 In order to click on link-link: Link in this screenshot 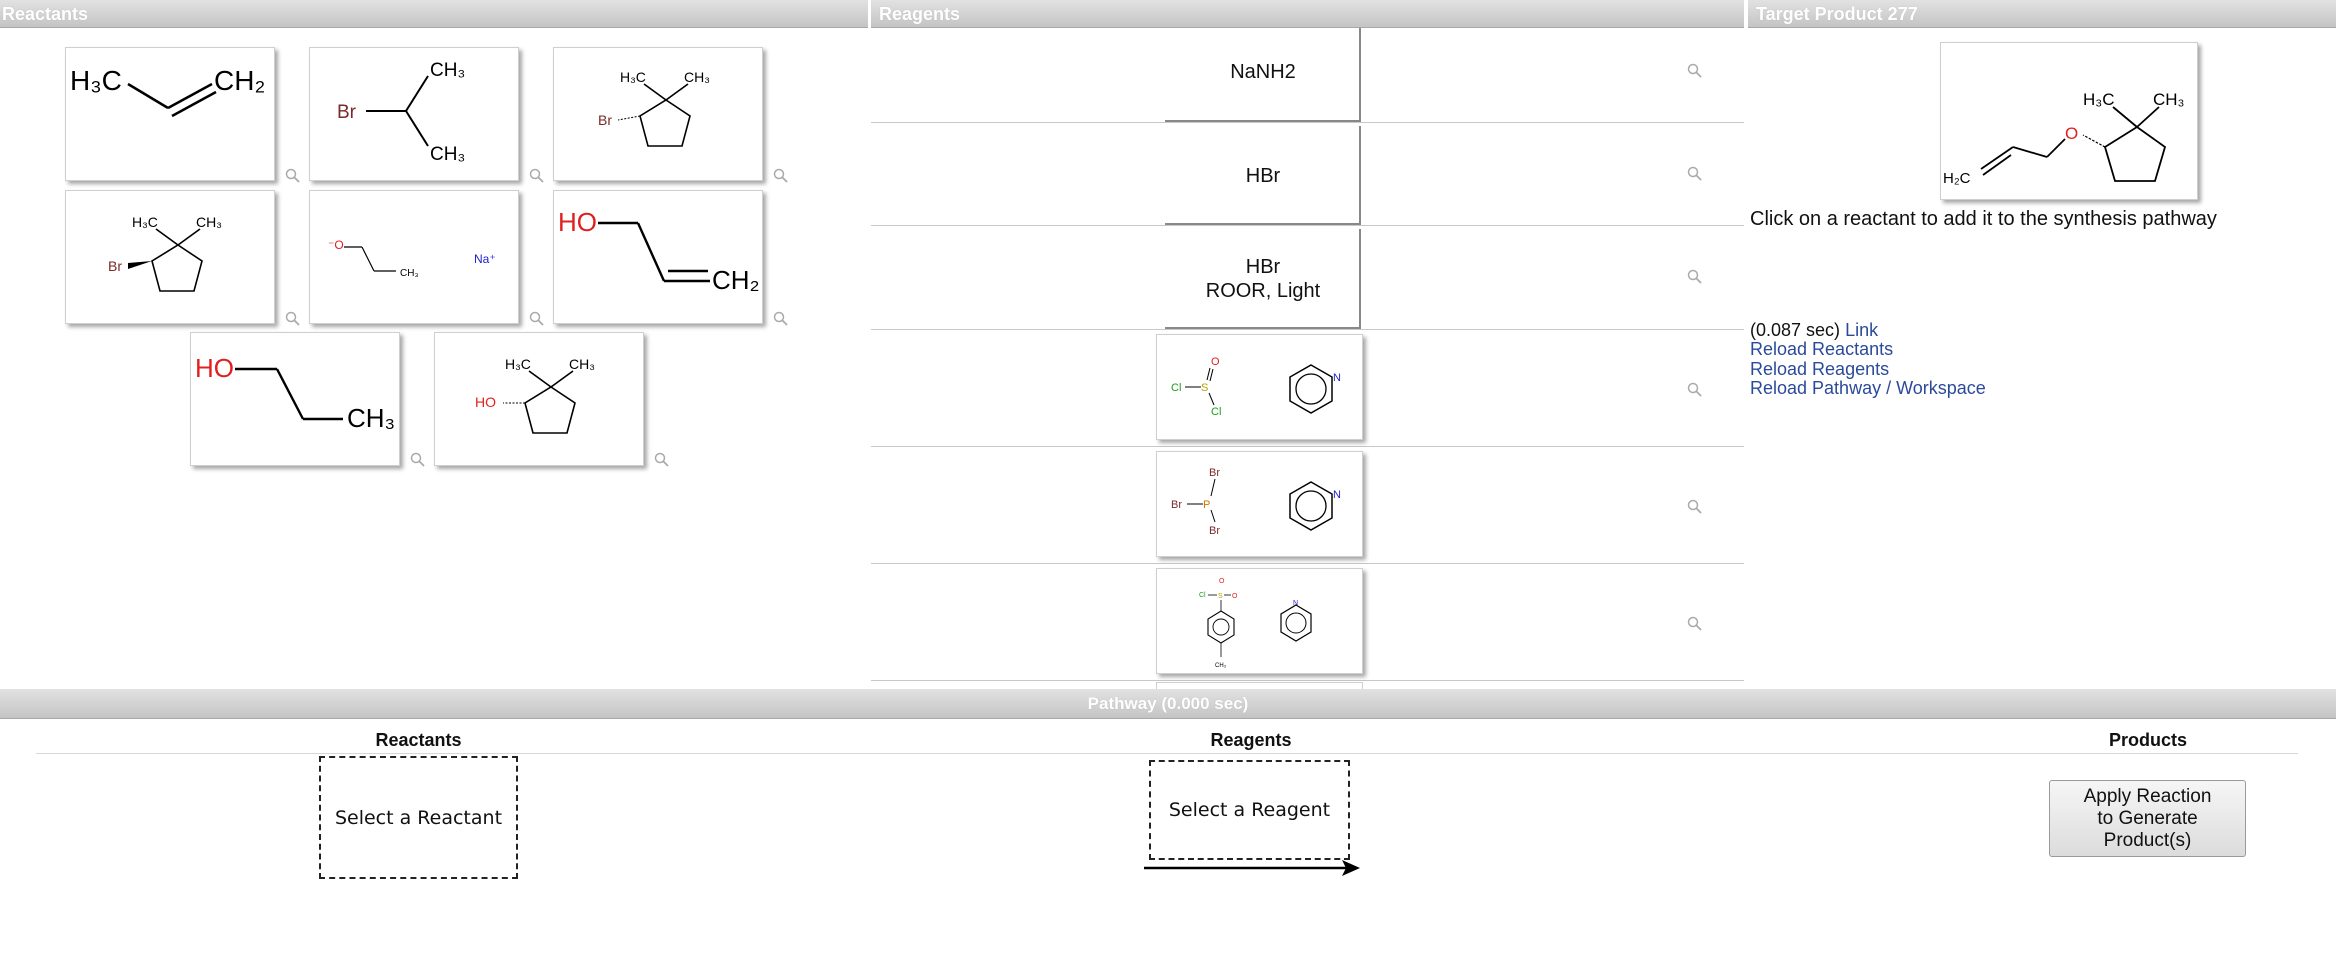, I will do `click(1861, 330)`.